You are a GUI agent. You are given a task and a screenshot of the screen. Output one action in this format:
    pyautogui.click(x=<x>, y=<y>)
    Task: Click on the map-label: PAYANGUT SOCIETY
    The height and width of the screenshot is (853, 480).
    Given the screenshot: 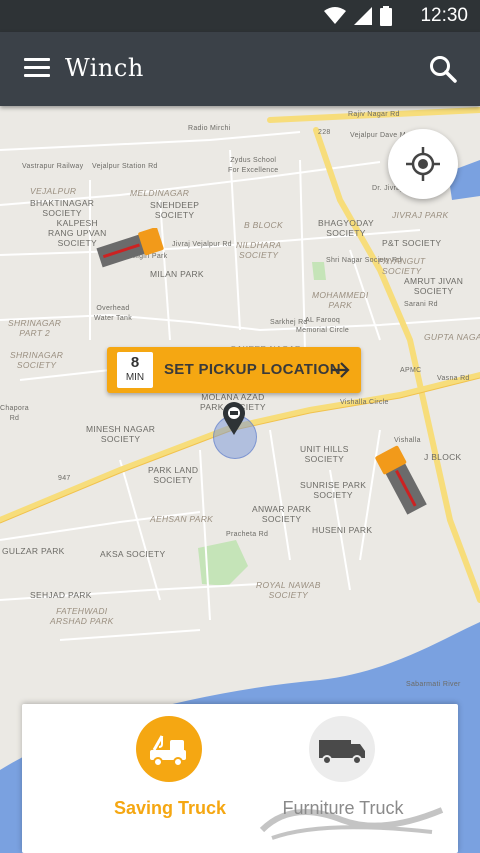 What is the action you would take?
    pyautogui.click(x=402, y=266)
    